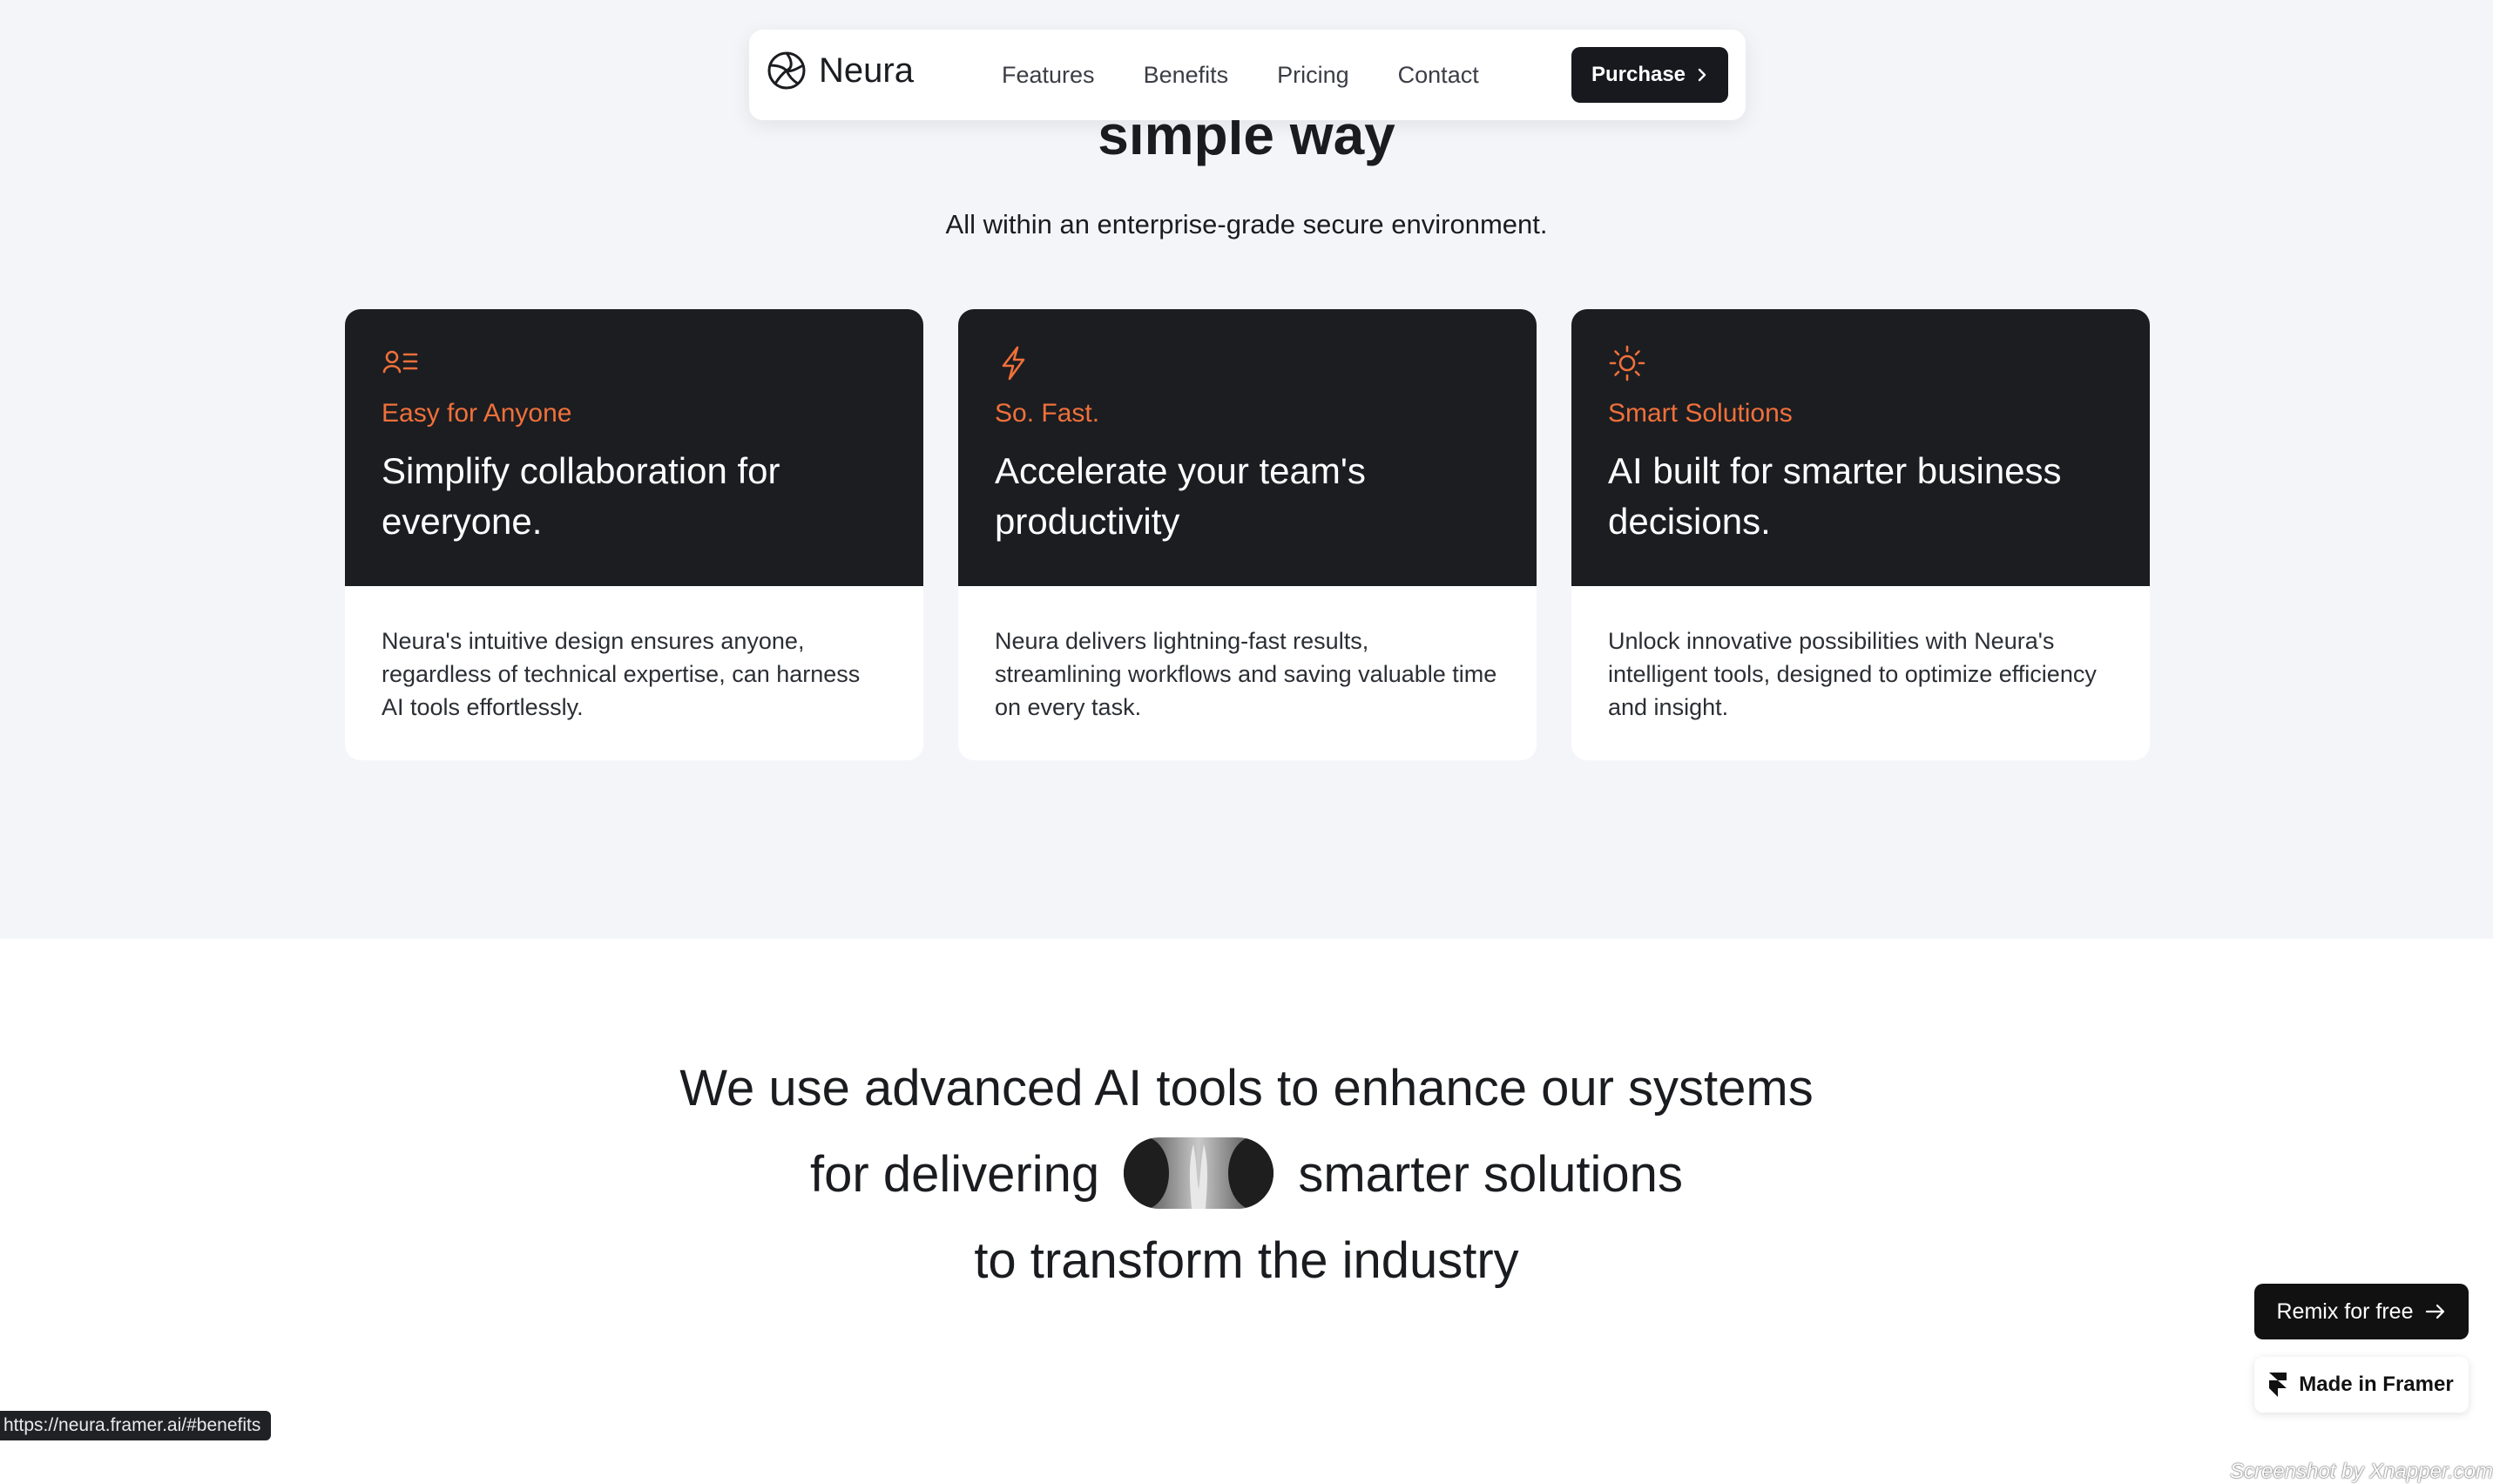 The height and width of the screenshot is (1484, 2493). What do you see at coordinates (2362, 1472) in the screenshot?
I see `screenshot-watermark: Screenshot by Xnapper.com` at bounding box center [2362, 1472].